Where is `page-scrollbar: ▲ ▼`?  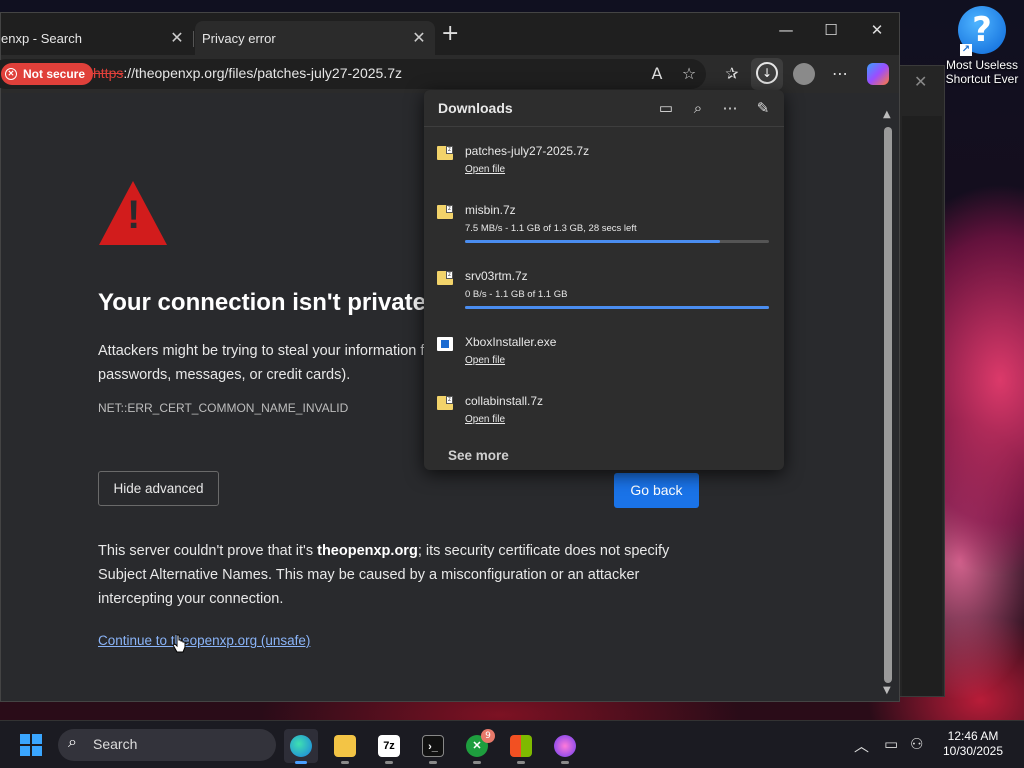 page-scrollbar: ▲ ▼ is located at coordinates (888, 404).